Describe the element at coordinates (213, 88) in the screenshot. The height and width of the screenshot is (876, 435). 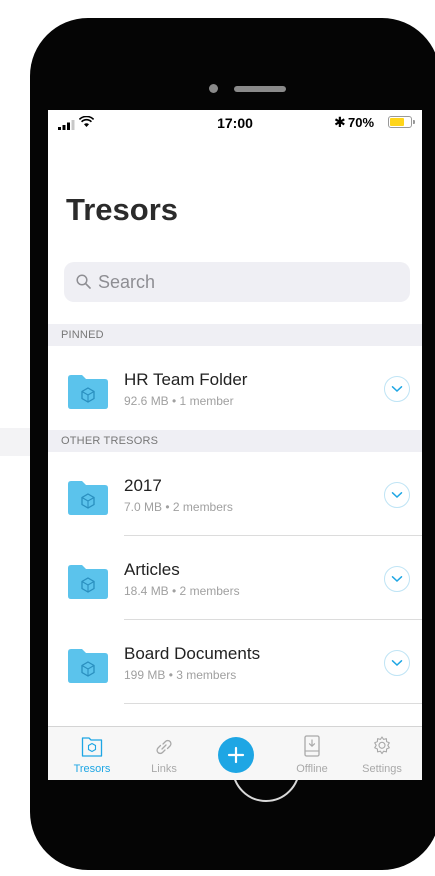
I see `front-camera` at that location.